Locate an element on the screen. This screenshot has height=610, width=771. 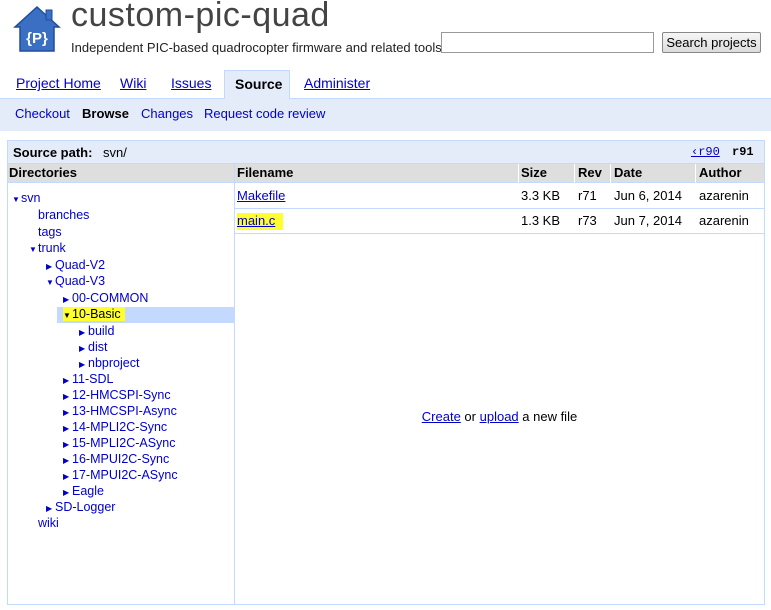
house-logo-icon: {P} is located at coordinates (37, 28).